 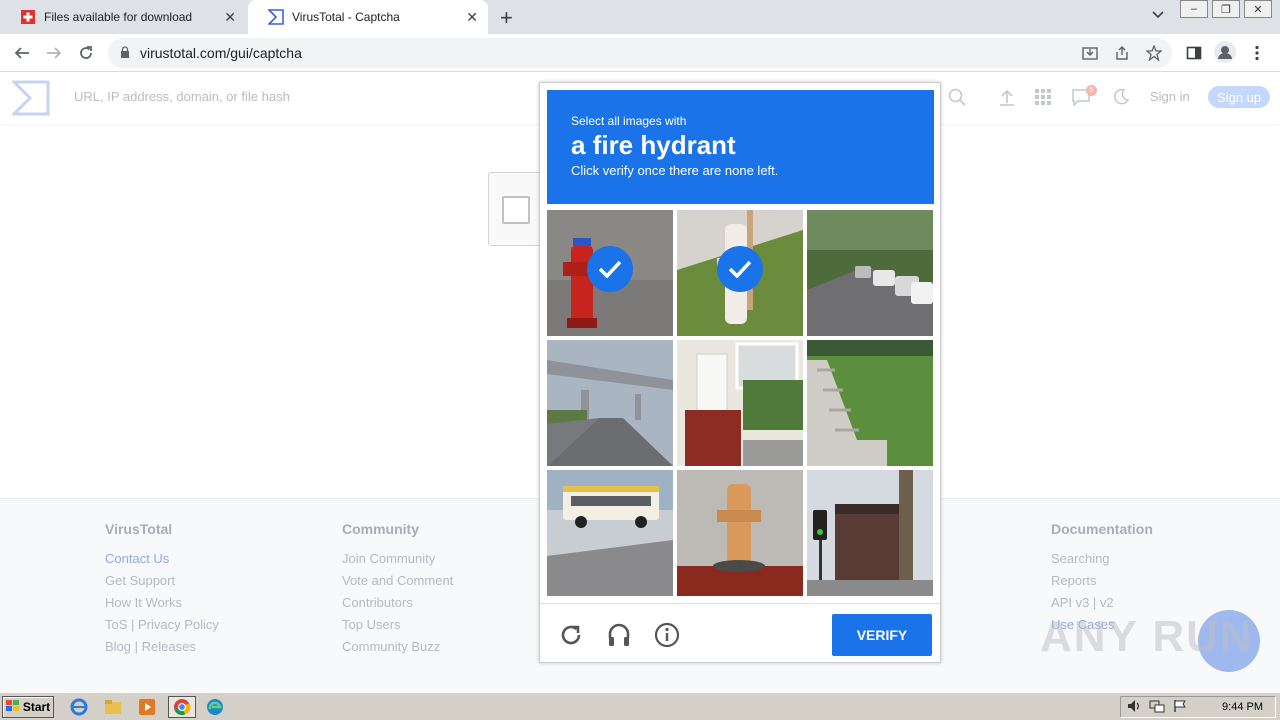 What do you see at coordinates (397, 559) in the screenshot?
I see `footer-link: Join Community` at bounding box center [397, 559].